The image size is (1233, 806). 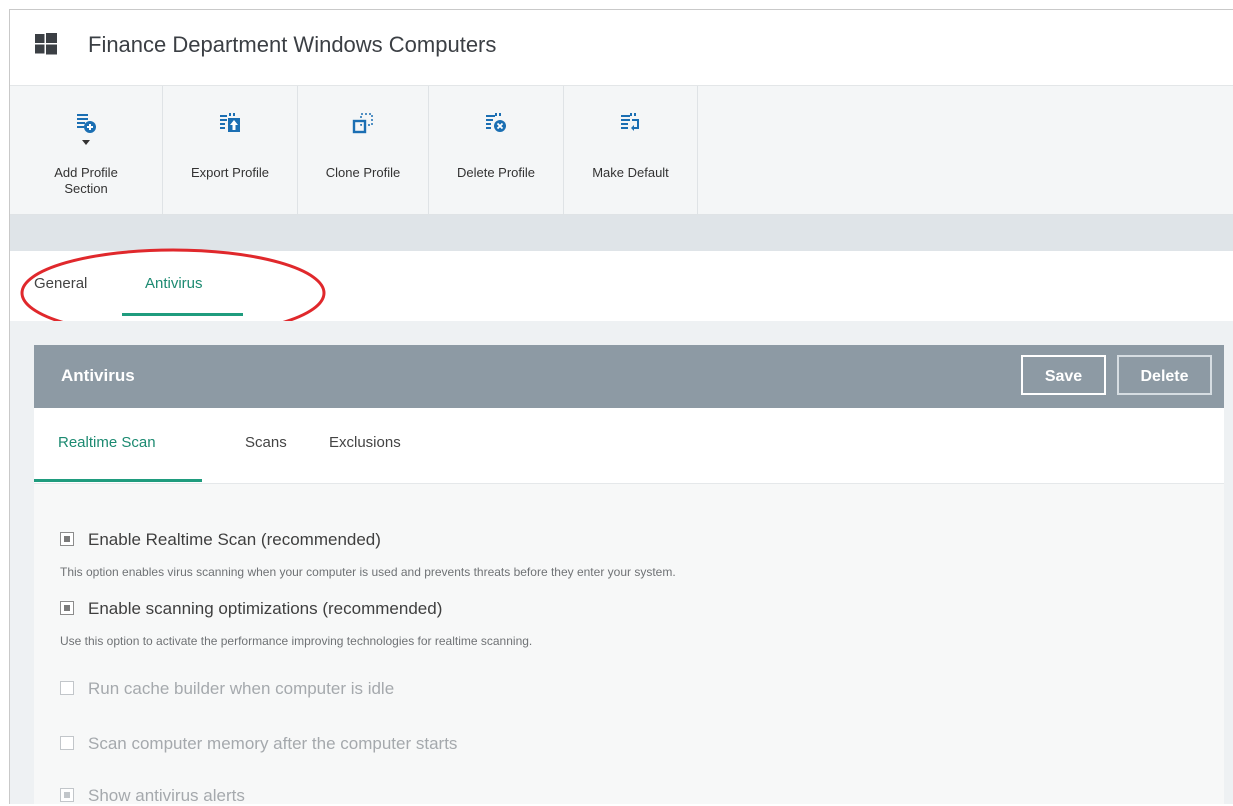 I want to click on delete-profile-label: Delete Profile, so click(x=496, y=172).